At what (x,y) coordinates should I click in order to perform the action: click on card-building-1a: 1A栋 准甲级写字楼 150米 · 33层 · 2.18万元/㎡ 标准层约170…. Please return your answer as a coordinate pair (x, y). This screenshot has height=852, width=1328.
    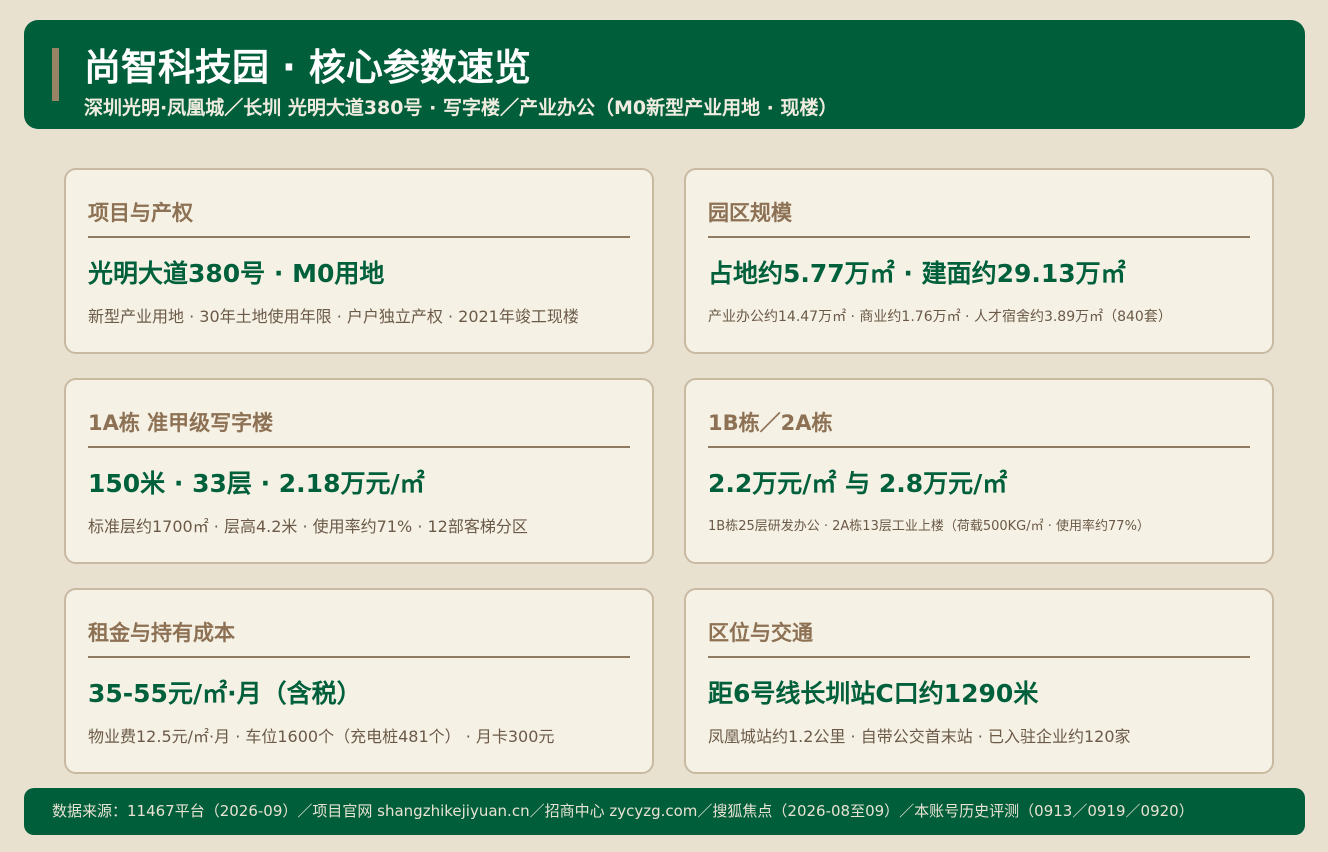
    Looking at the image, I should click on (359, 471).